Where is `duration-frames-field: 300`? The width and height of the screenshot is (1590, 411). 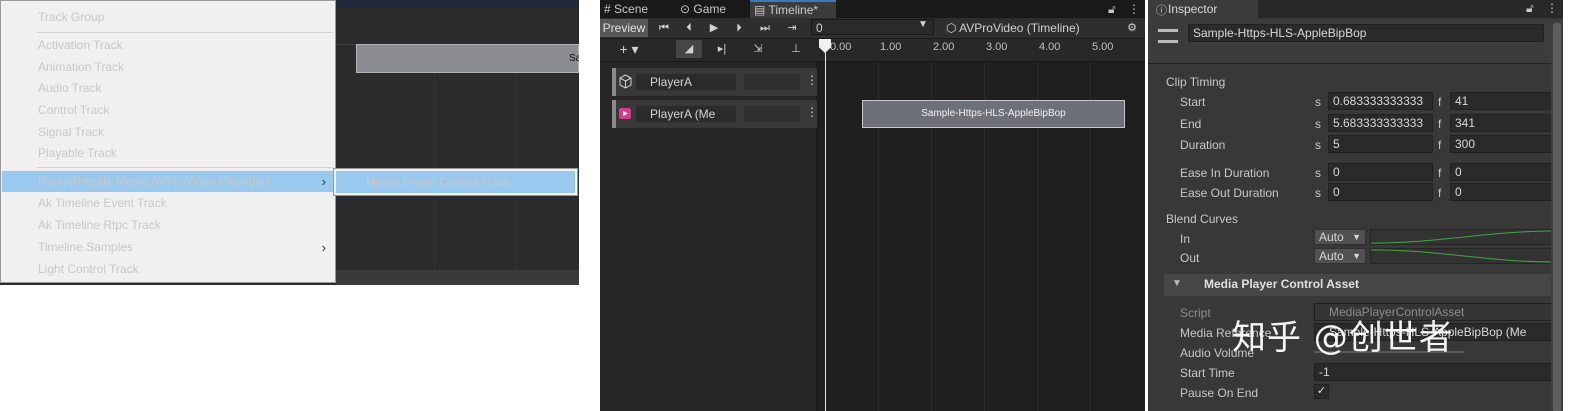
duration-frames-field: 300 is located at coordinates (1504, 144).